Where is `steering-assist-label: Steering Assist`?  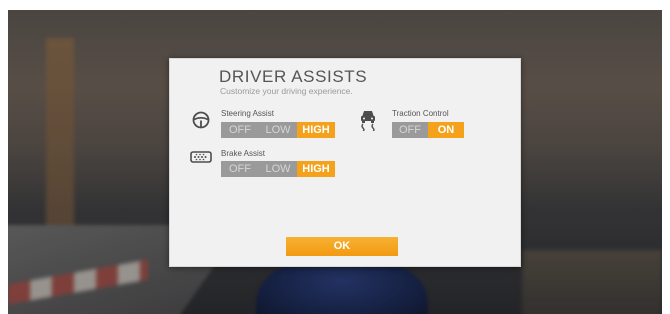 steering-assist-label: Steering Assist is located at coordinates (247, 113).